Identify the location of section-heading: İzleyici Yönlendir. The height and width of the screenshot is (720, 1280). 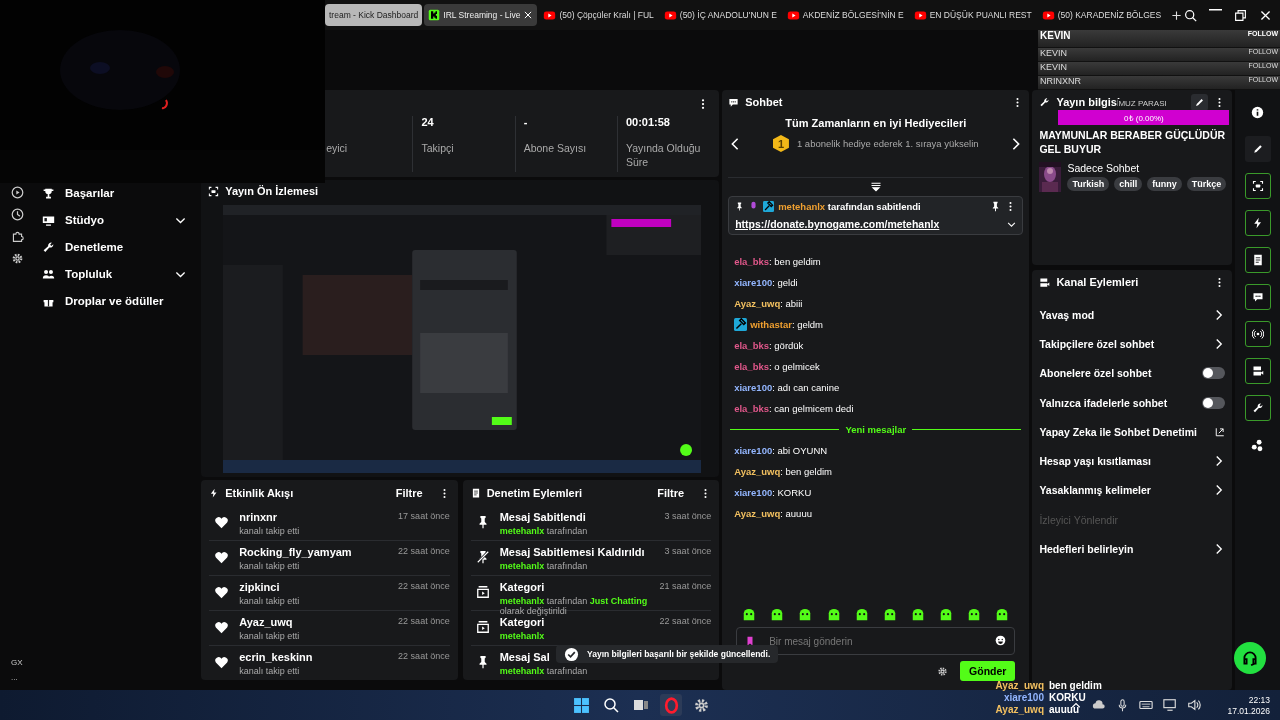
(1078, 519).